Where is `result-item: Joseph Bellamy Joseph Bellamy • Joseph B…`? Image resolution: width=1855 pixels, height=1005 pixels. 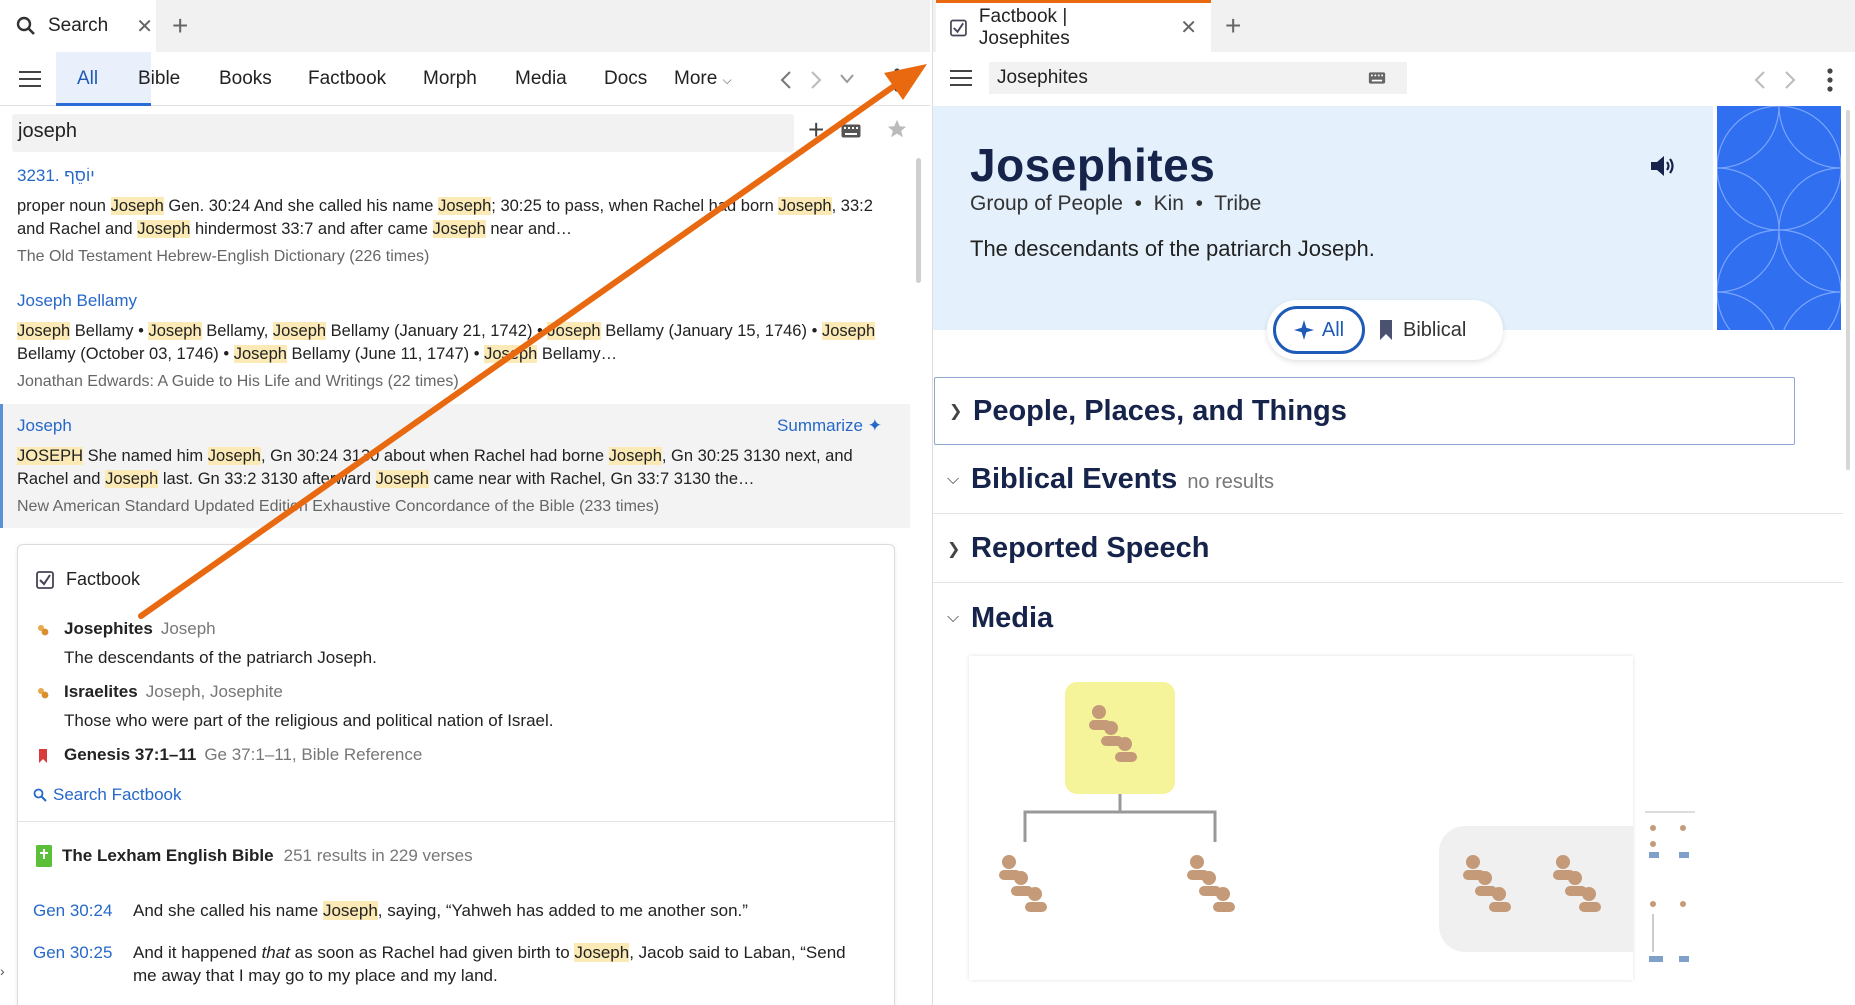 result-item: Joseph Bellamy Joseph Bellamy • Joseph B… is located at coordinates (455, 341).